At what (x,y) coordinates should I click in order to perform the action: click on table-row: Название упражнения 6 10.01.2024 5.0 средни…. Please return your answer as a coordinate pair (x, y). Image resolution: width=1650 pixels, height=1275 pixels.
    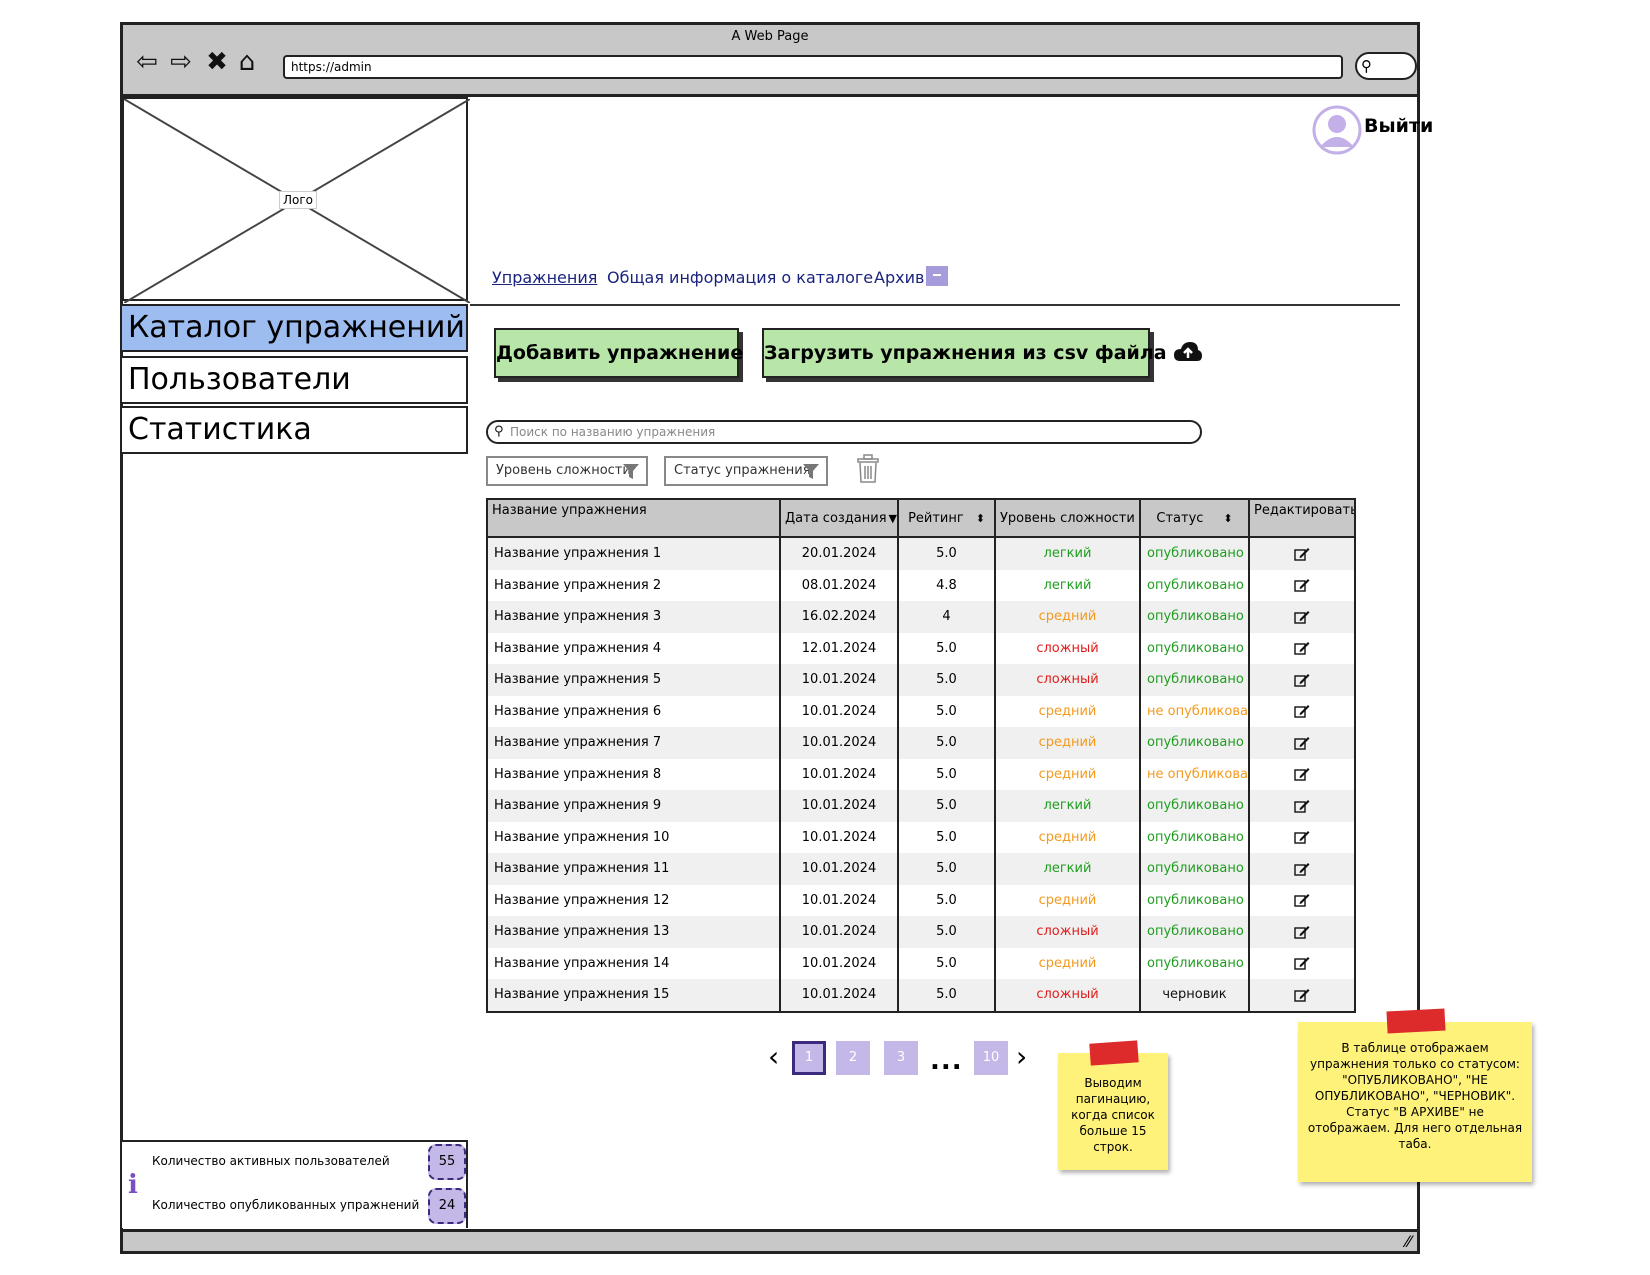
    Looking at the image, I should click on (921, 711).